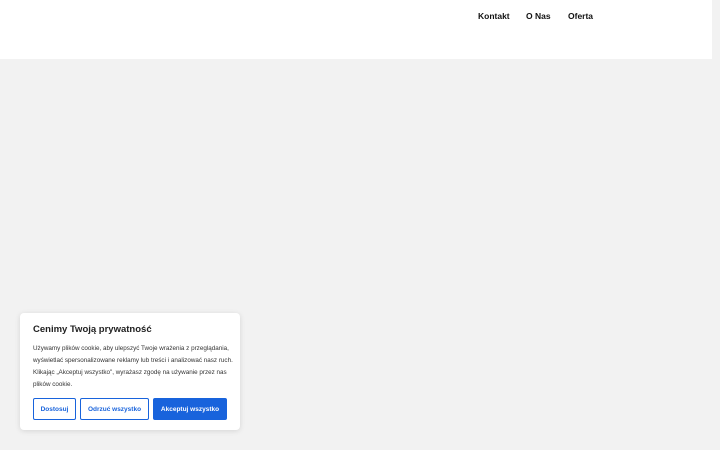 The image size is (720, 450). Describe the element at coordinates (114, 409) in the screenshot. I see `reject-all-button: Odrzuć wszystko` at that location.